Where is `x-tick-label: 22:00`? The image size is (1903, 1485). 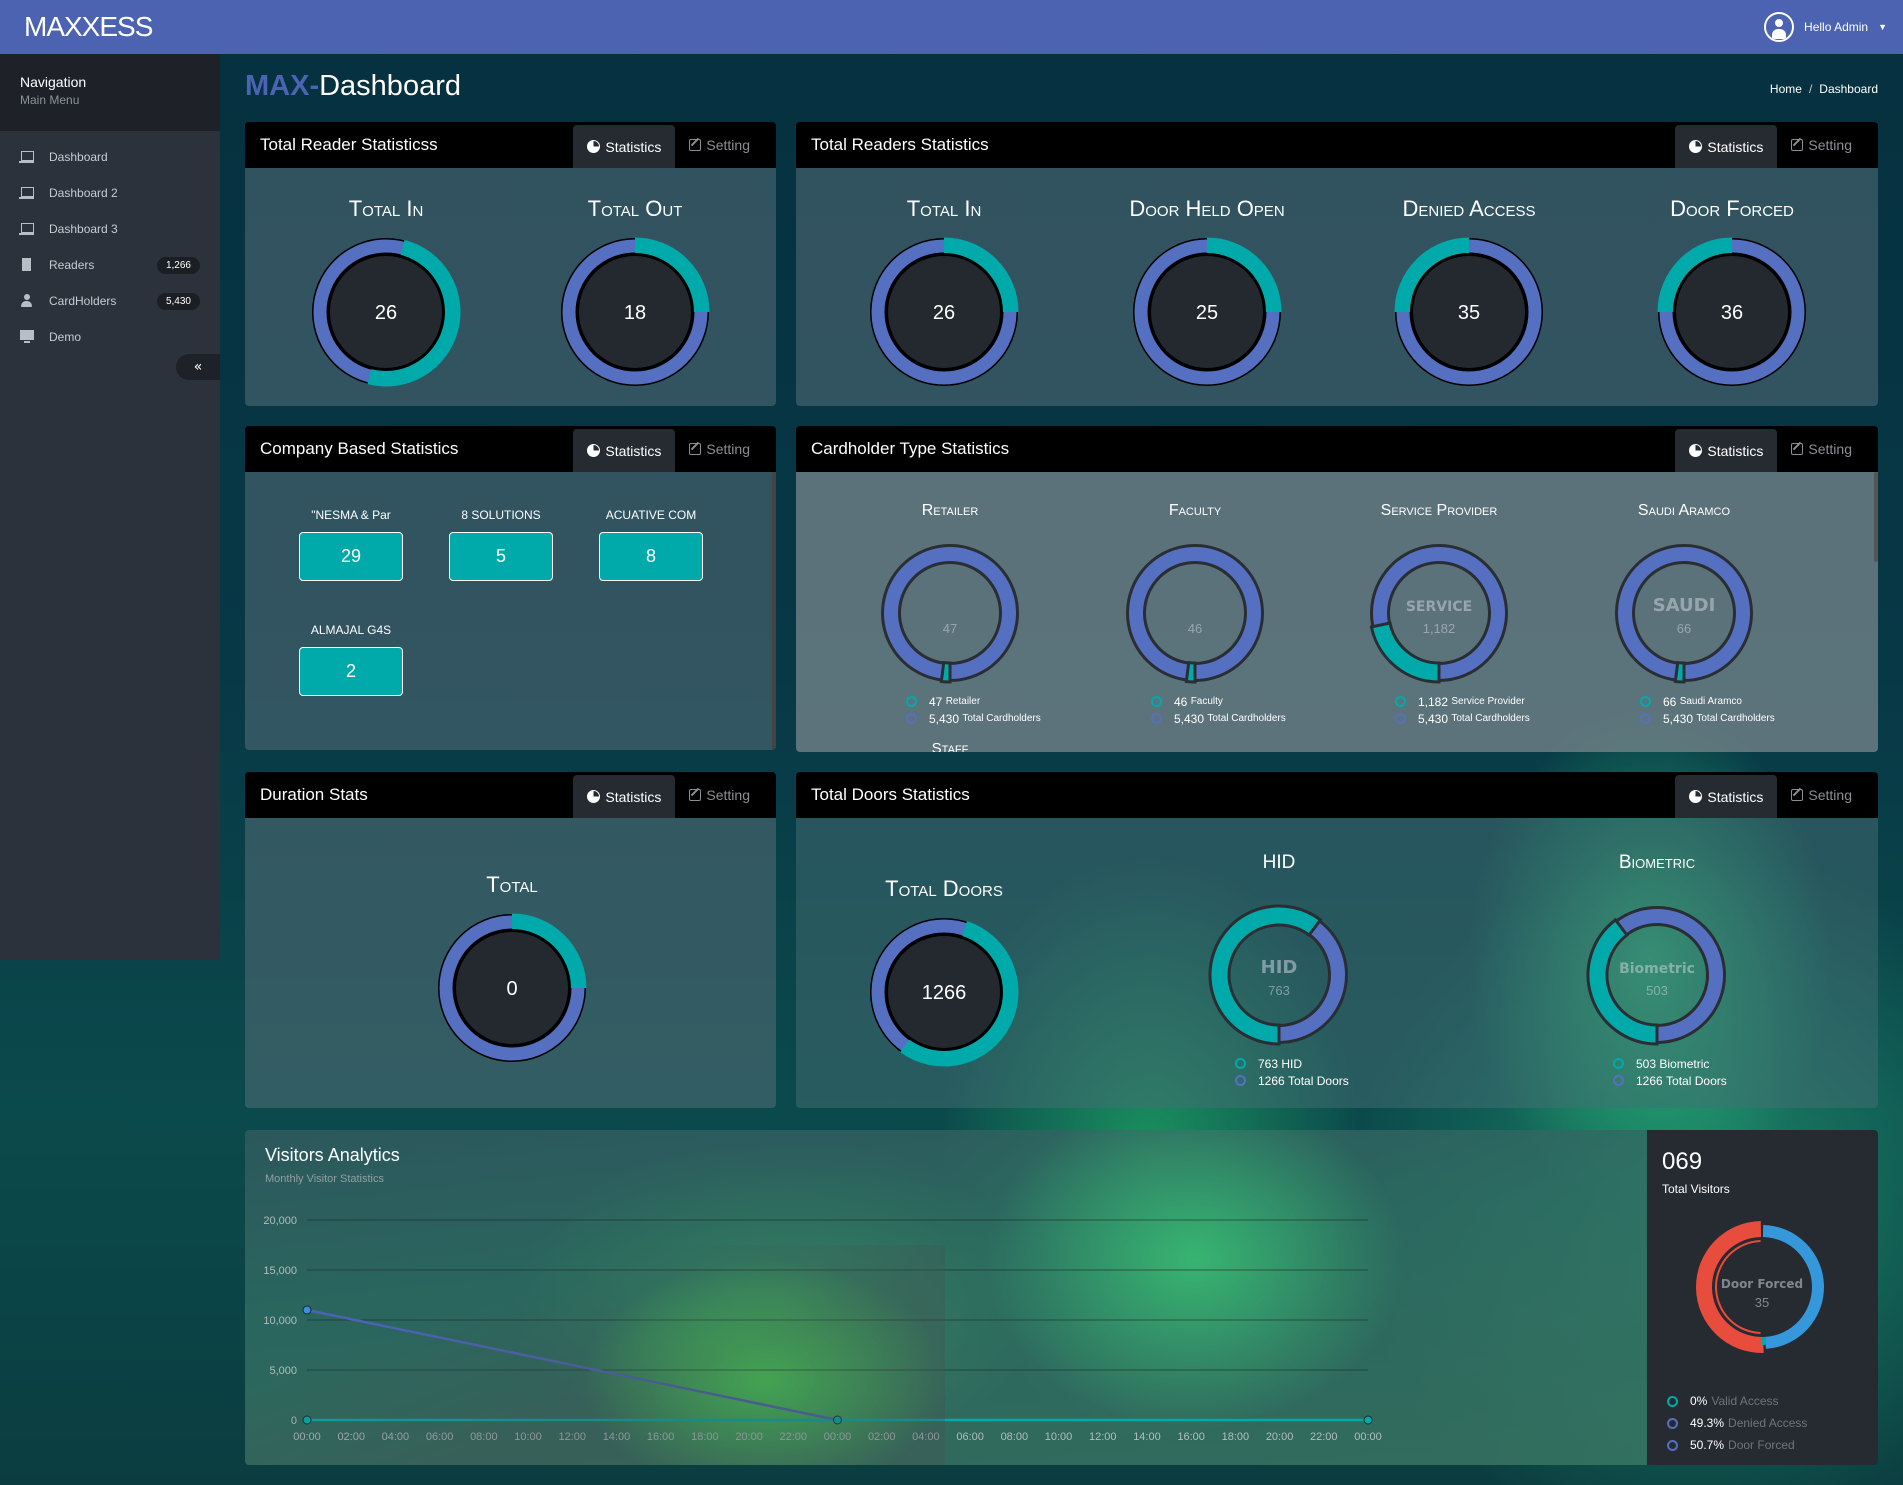
x-tick-label: 22:00 is located at coordinates (1324, 1437).